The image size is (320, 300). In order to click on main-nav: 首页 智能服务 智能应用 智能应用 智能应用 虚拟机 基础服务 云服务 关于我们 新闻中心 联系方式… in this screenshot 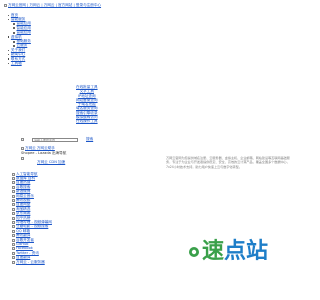, I will do `click(19, 39)`.